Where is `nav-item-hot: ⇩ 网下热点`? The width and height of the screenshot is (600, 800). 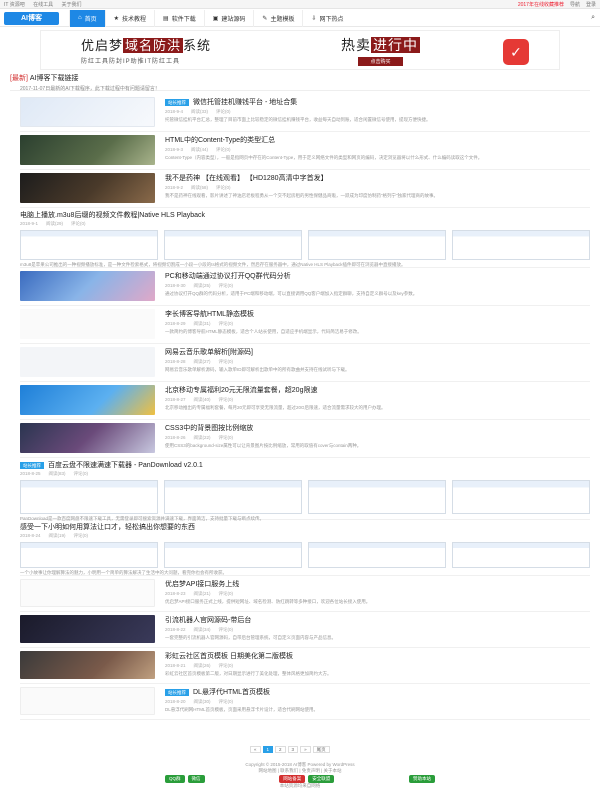 nav-item-hot: ⇩ 网下热点 is located at coordinates (326, 18).